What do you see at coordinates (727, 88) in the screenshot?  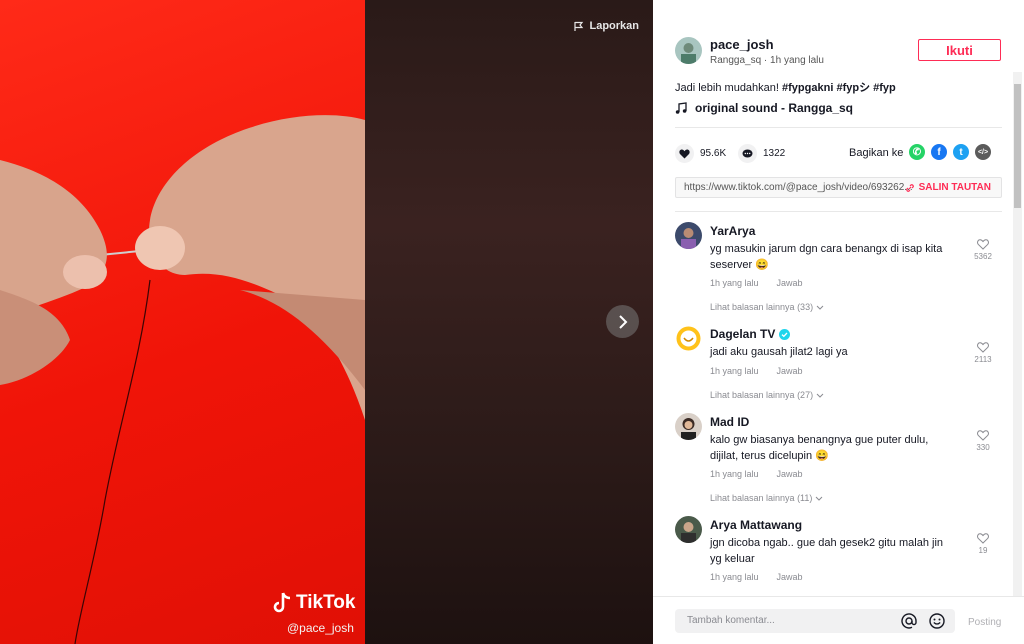 I see `caption-text: Jadi lebih mudahkan!` at bounding box center [727, 88].